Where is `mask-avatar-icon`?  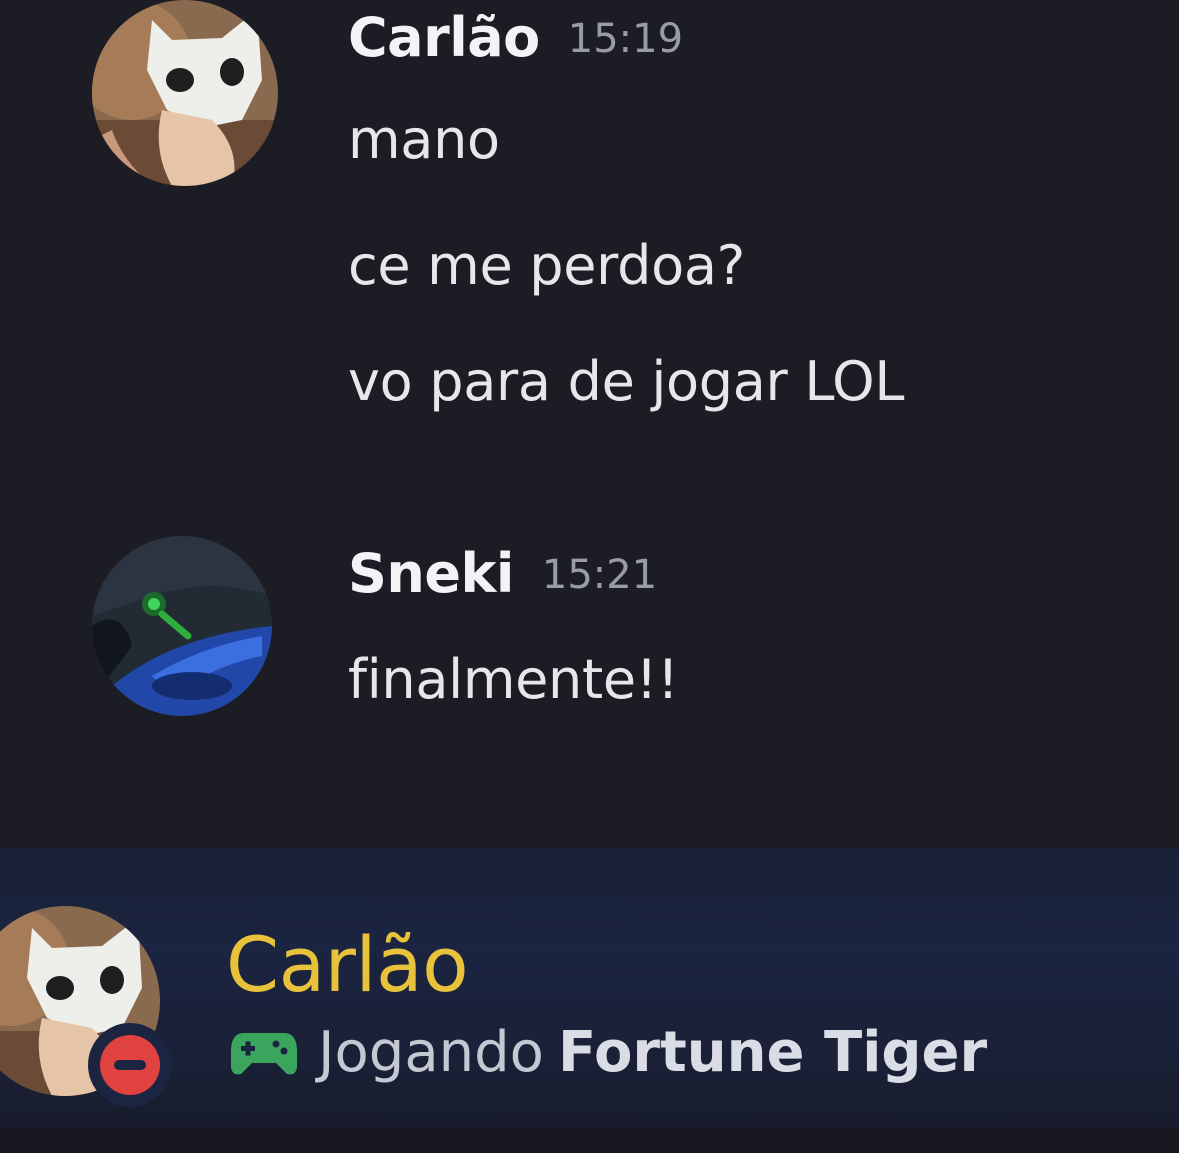 mask-avatar-icon is located at coordinates (185, 93).